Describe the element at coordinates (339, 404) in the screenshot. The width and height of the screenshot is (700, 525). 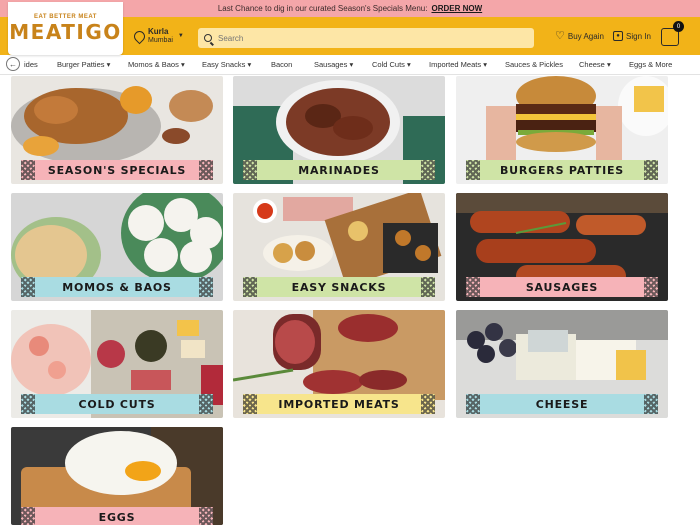
I see `tile-label: IMPORTED MEATS` at that location.